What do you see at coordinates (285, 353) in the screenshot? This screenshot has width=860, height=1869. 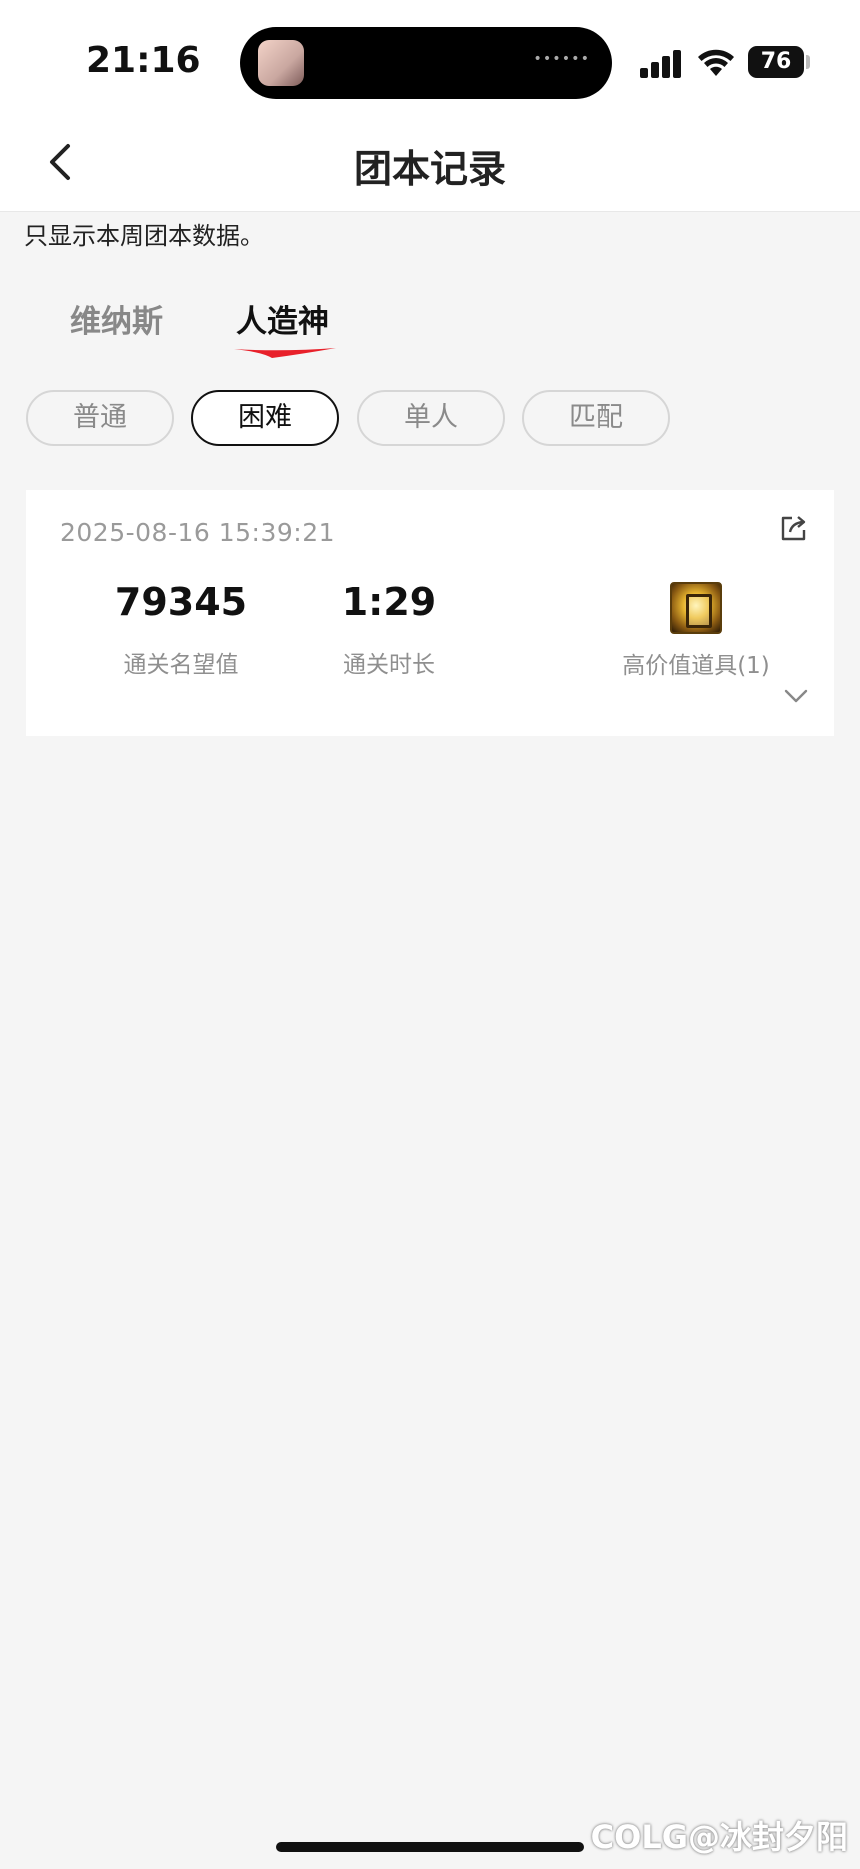 I see `active-tab-indicator` at bounding box center [285, 353].